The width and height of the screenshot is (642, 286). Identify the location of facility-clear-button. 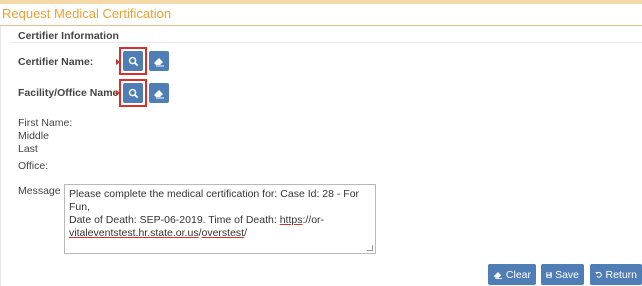
(159, 93).